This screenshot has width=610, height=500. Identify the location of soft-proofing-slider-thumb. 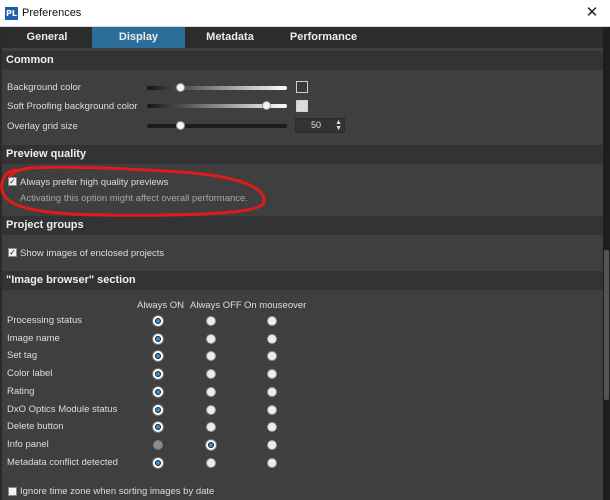
(266, 105).